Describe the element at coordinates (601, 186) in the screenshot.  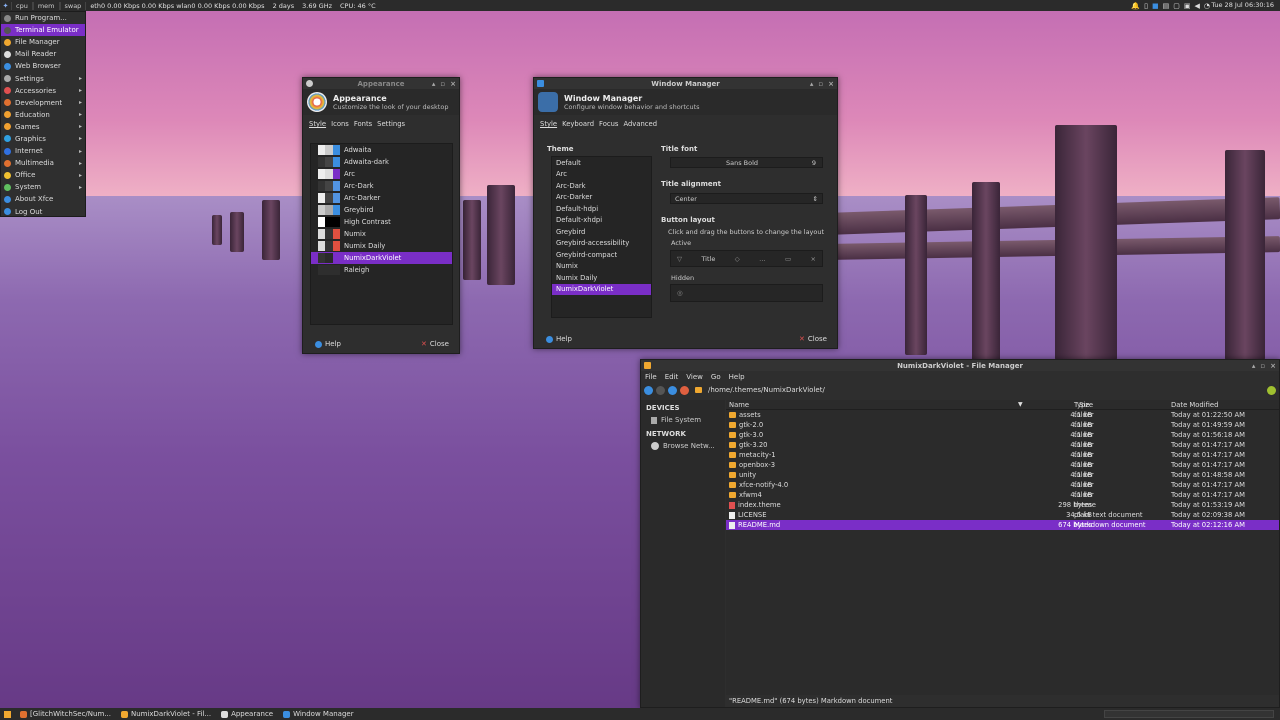
I see `wm-theme-item: Arc-Dark` at that location.